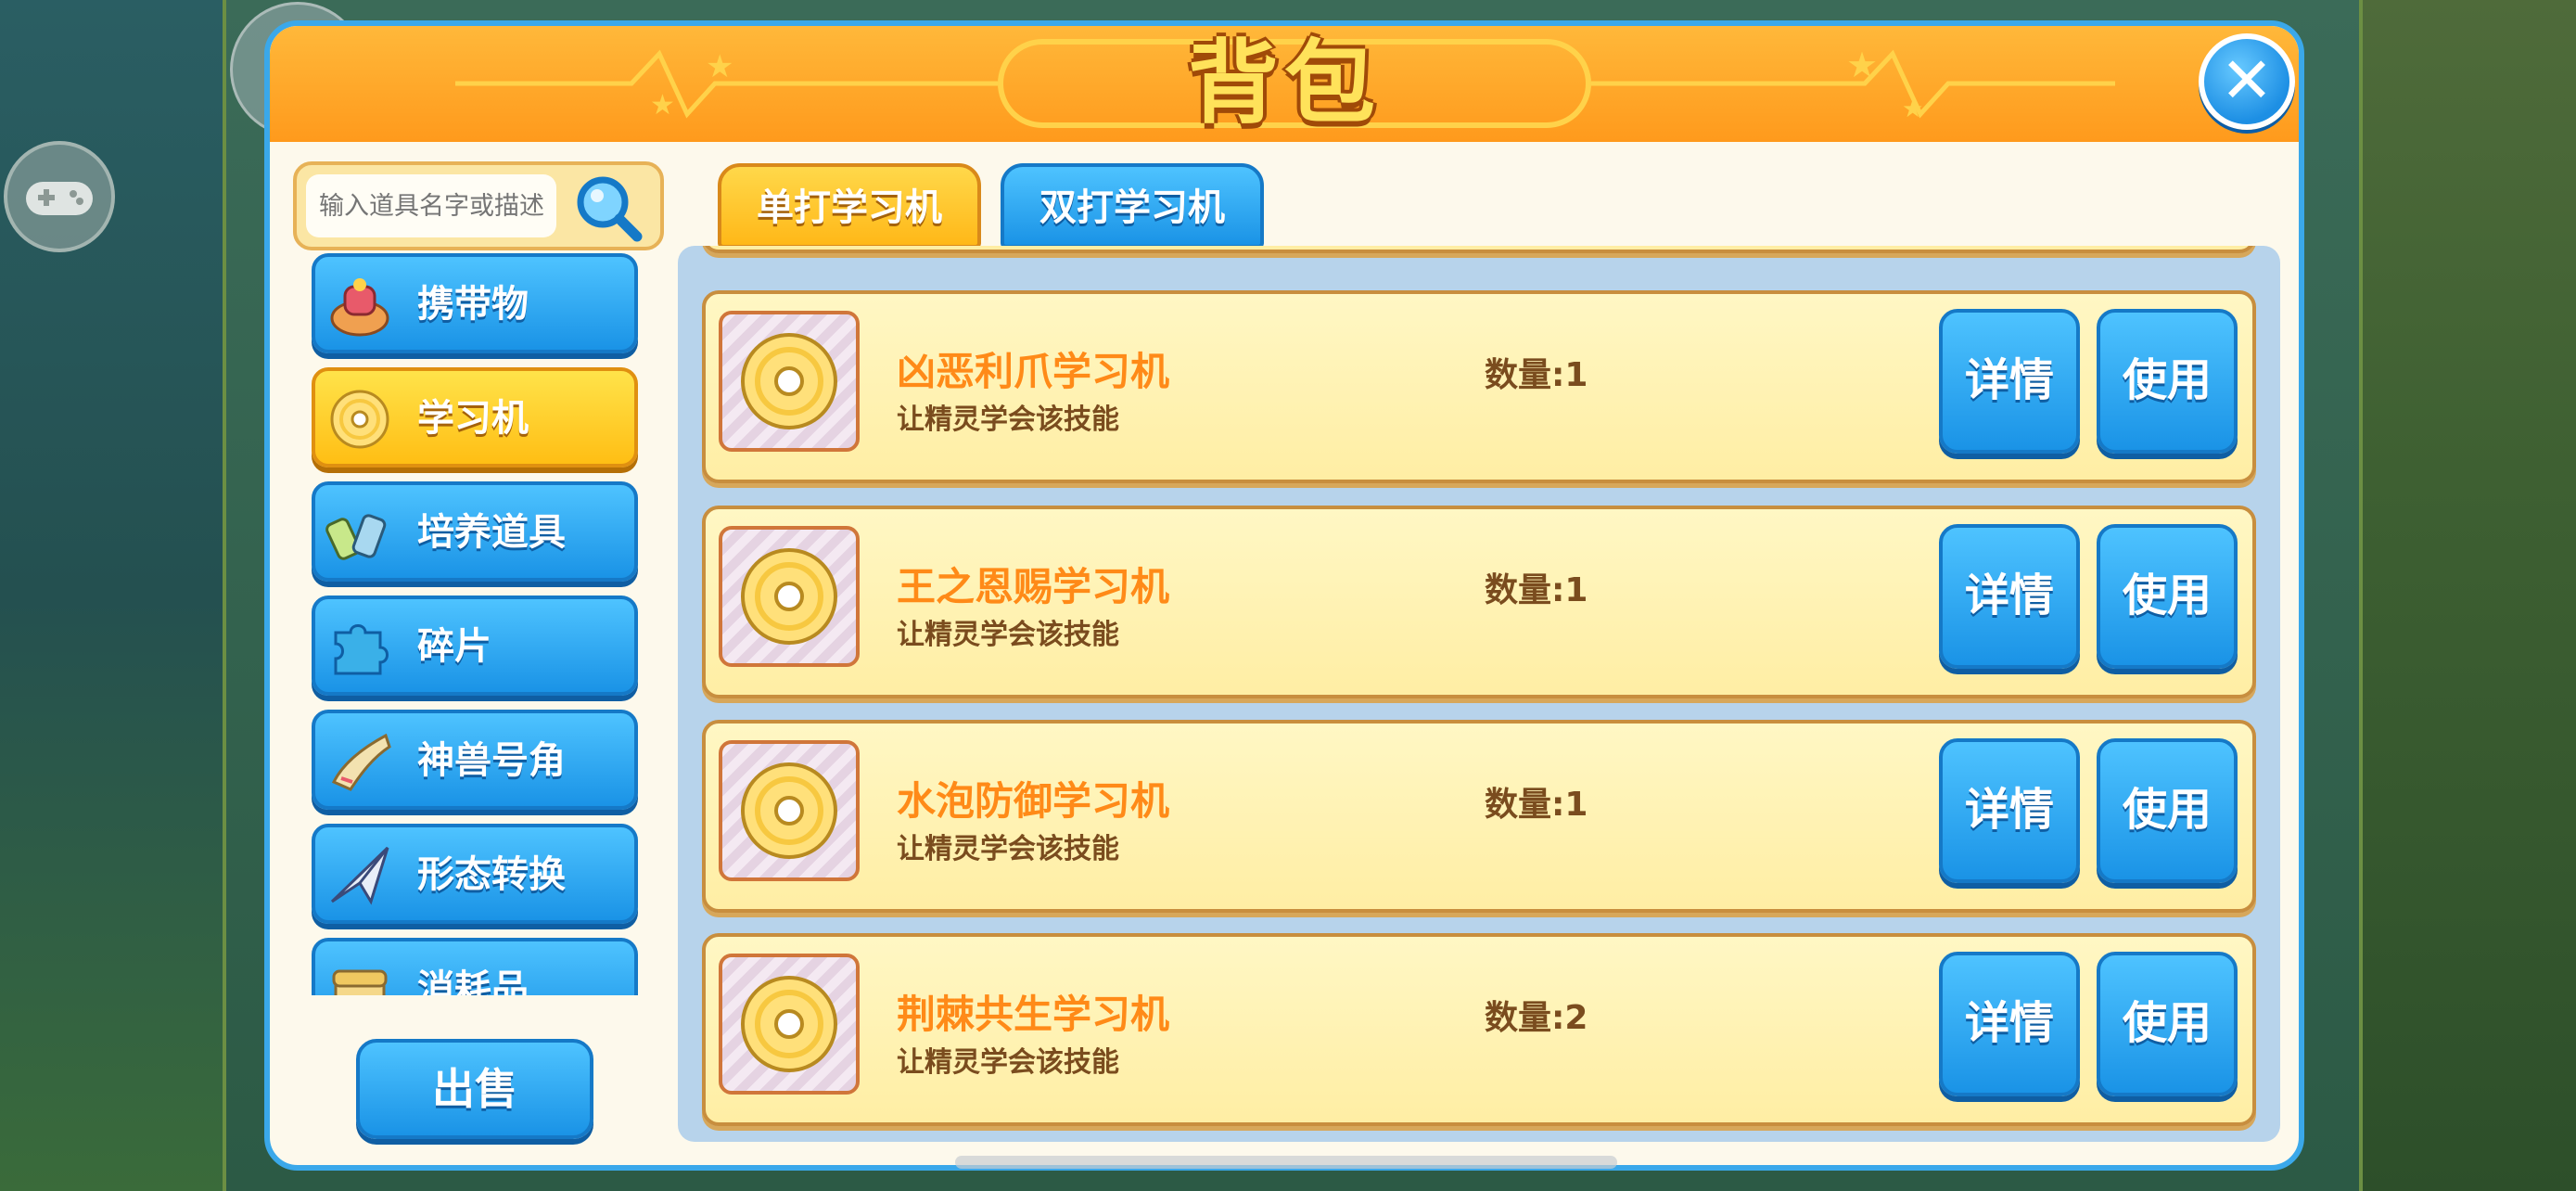  Describe the element at coordinates (360, 647) in the screenshot. I see `puzzle-piece-icon` at that location.